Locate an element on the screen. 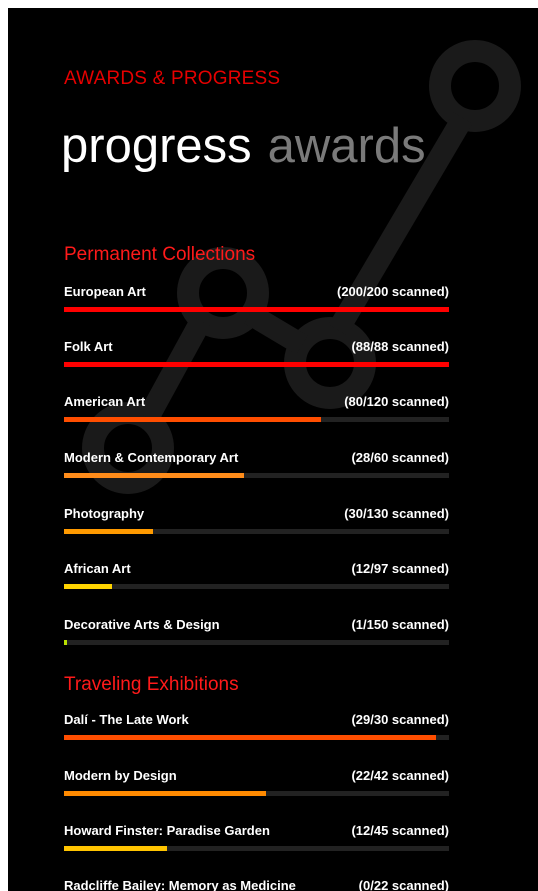 Image resolution: width=538 pixels, height=891 pixels. scan-count: (12/45 scanned) is located at coordinates (400, 830).